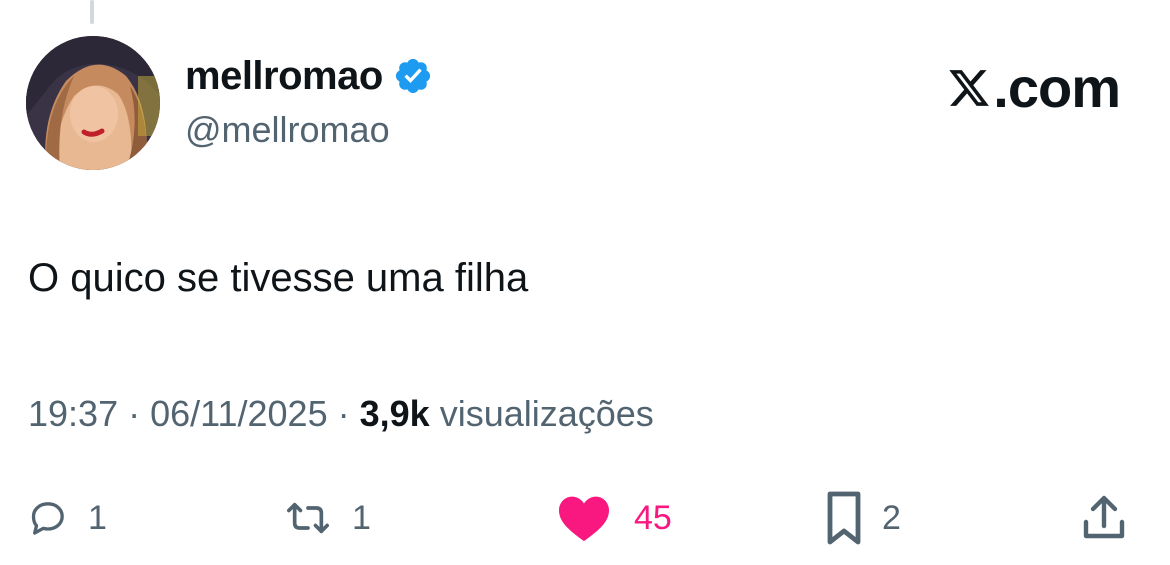 The image size is (1170, 565). I want to click on verified-badge-icon, so click(412, 76).